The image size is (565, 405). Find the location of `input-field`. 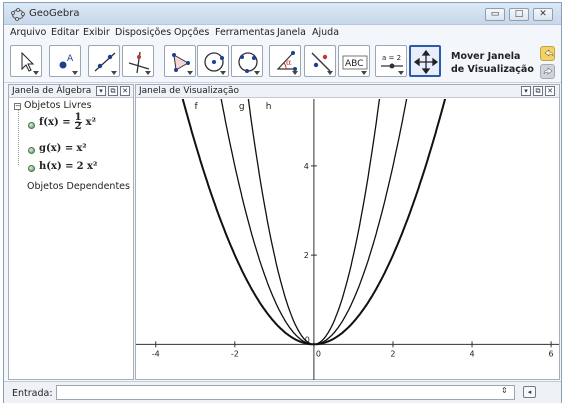

input-field is located at coordinates (285, 392).